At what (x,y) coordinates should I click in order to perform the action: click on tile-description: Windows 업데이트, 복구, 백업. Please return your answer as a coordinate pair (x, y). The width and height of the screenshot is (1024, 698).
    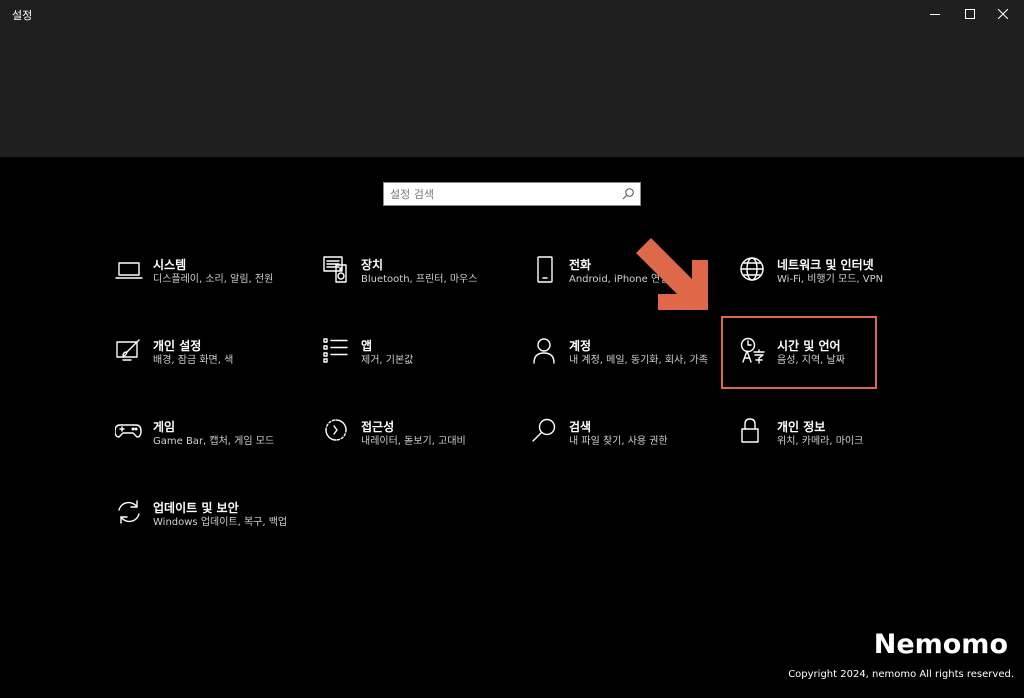
    Looking at the image, I should click on (220, 522).